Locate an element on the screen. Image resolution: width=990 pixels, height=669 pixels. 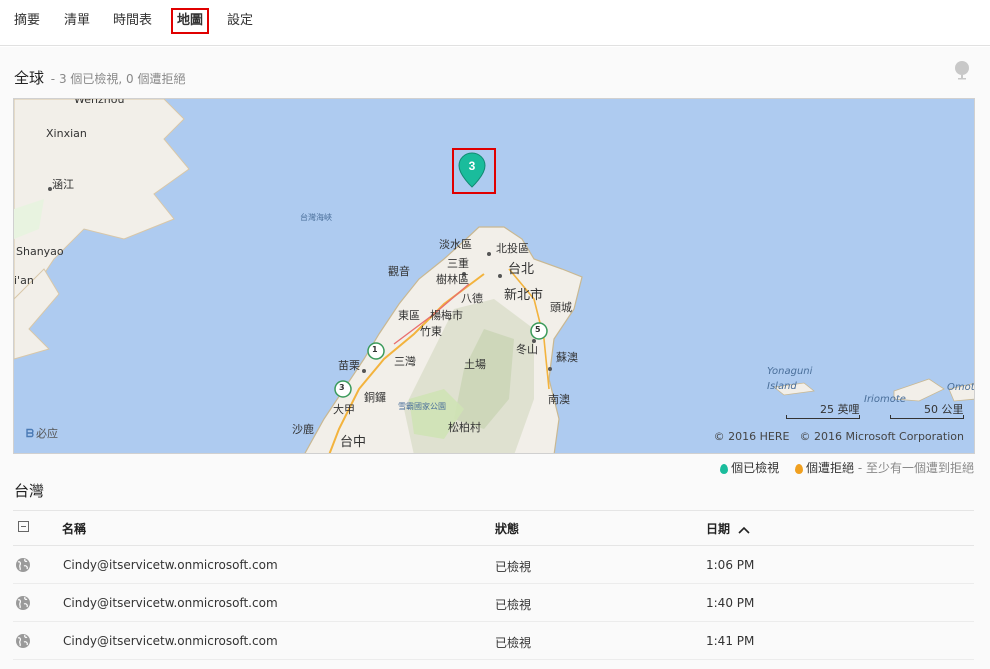
route-label-3: 3 is located at coordinates (342, 387).